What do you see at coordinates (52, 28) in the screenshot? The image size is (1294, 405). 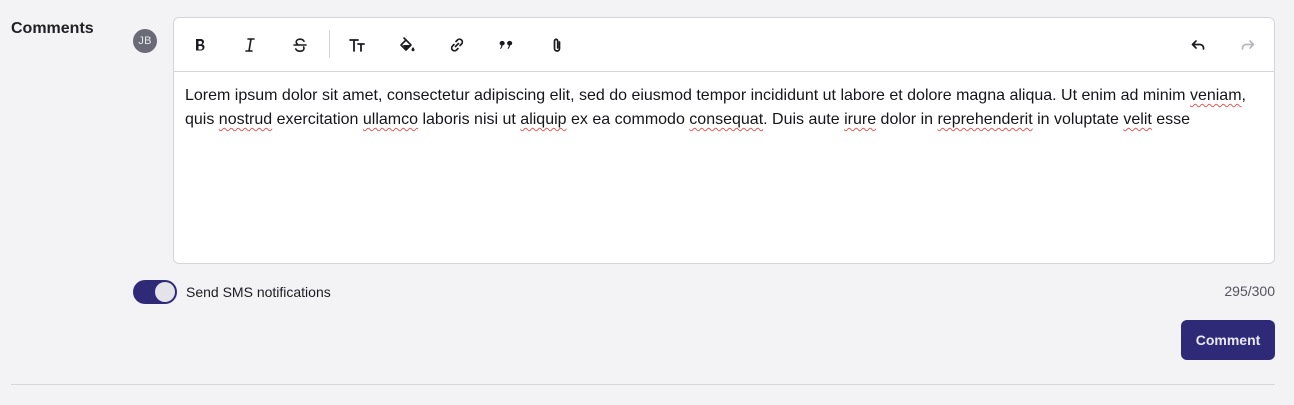 I see `comments-label: Comments` at bounding box center [52, 28].